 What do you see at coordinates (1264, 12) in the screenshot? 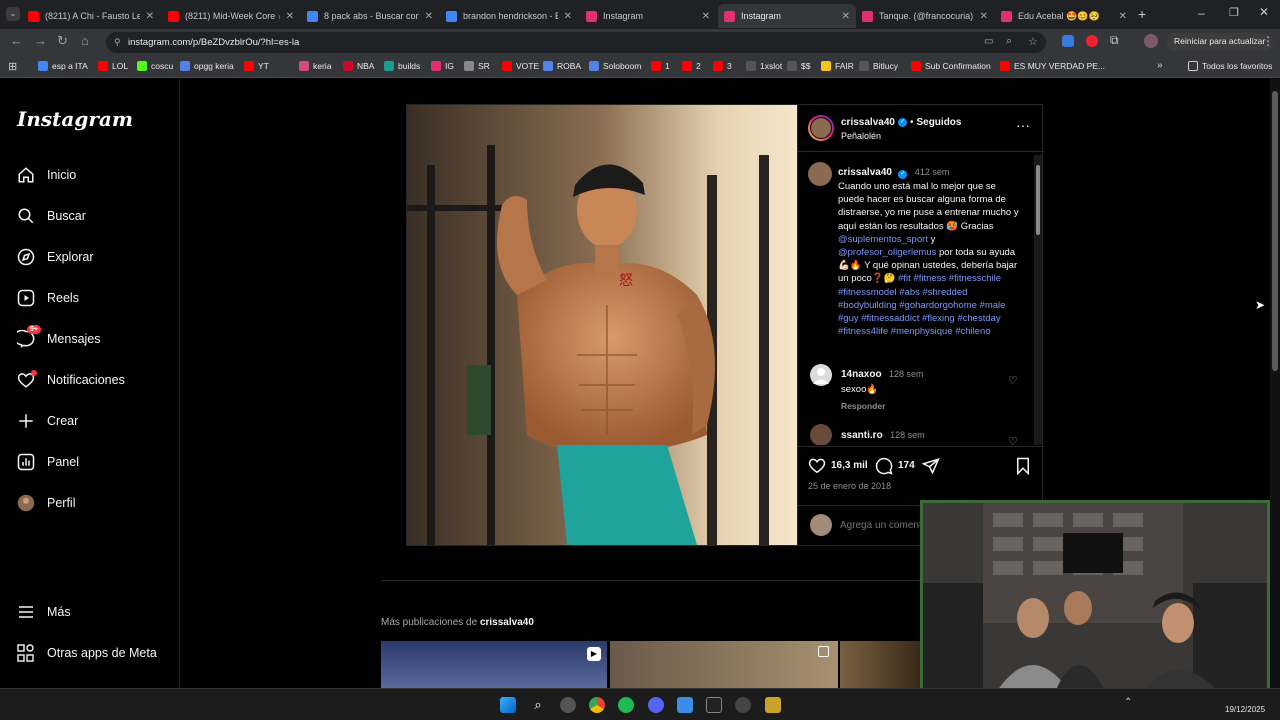
I see `close-window-button: ✕` at bounding box center [1264, 12].